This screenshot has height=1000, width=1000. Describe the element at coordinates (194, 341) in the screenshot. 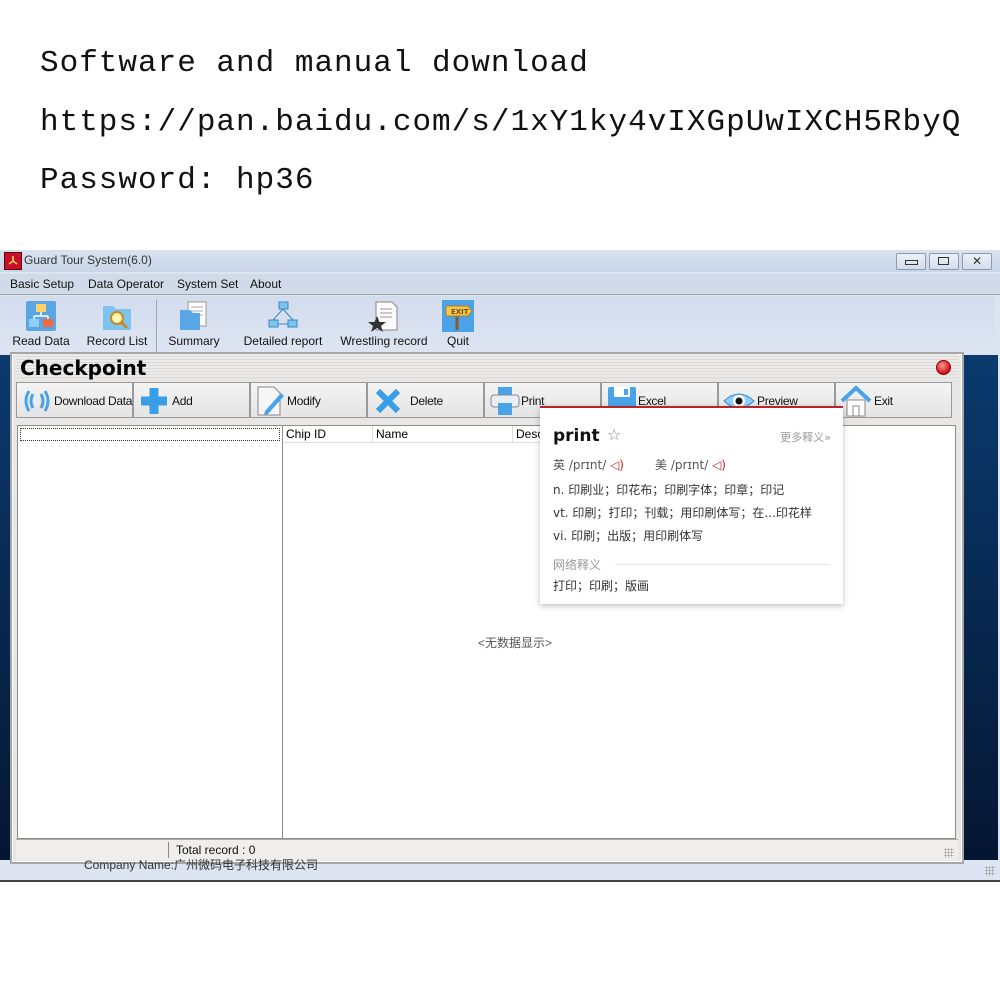

I see `summary-label: Summary` at that location.